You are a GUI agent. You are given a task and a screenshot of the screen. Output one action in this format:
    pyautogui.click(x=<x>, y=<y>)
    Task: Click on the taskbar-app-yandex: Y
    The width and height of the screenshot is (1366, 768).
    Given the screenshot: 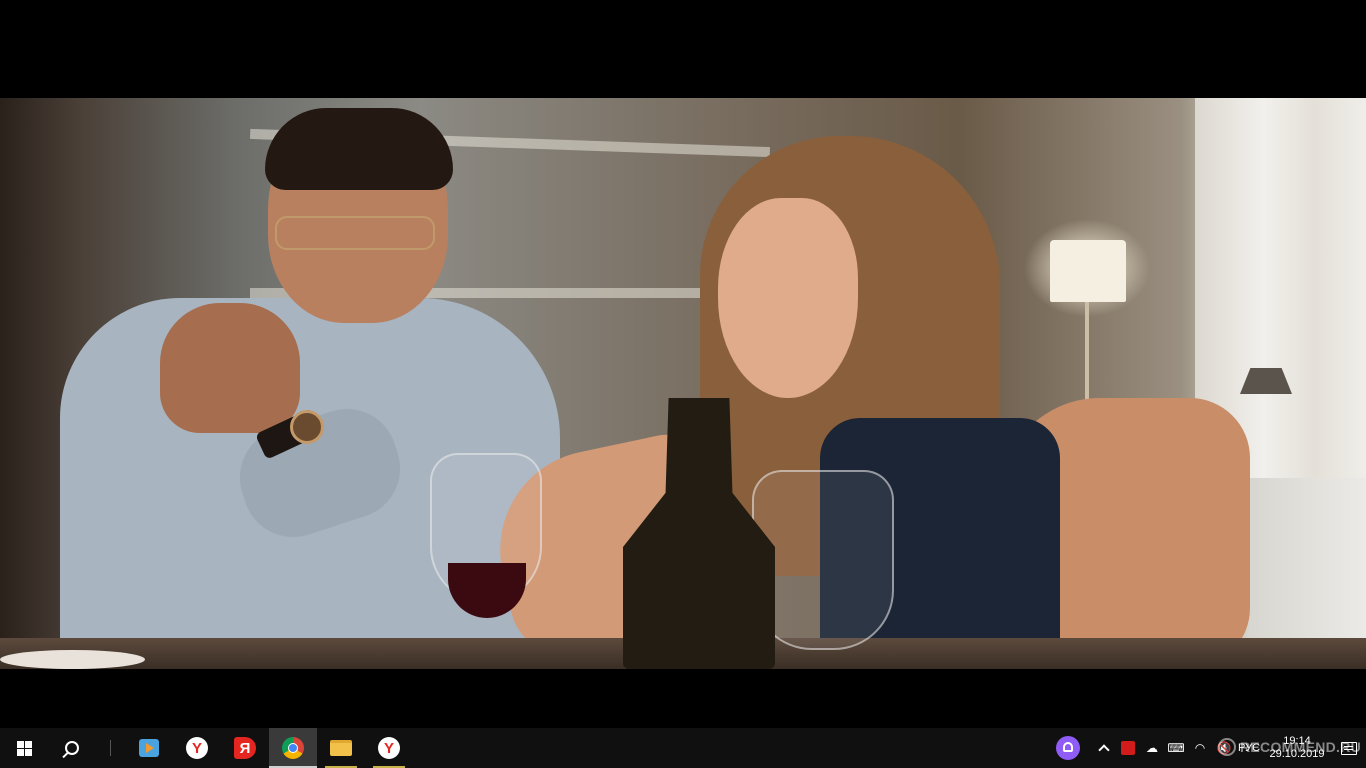 What is the action you would take?
    pyautogui.click(x=197, y=748)
    